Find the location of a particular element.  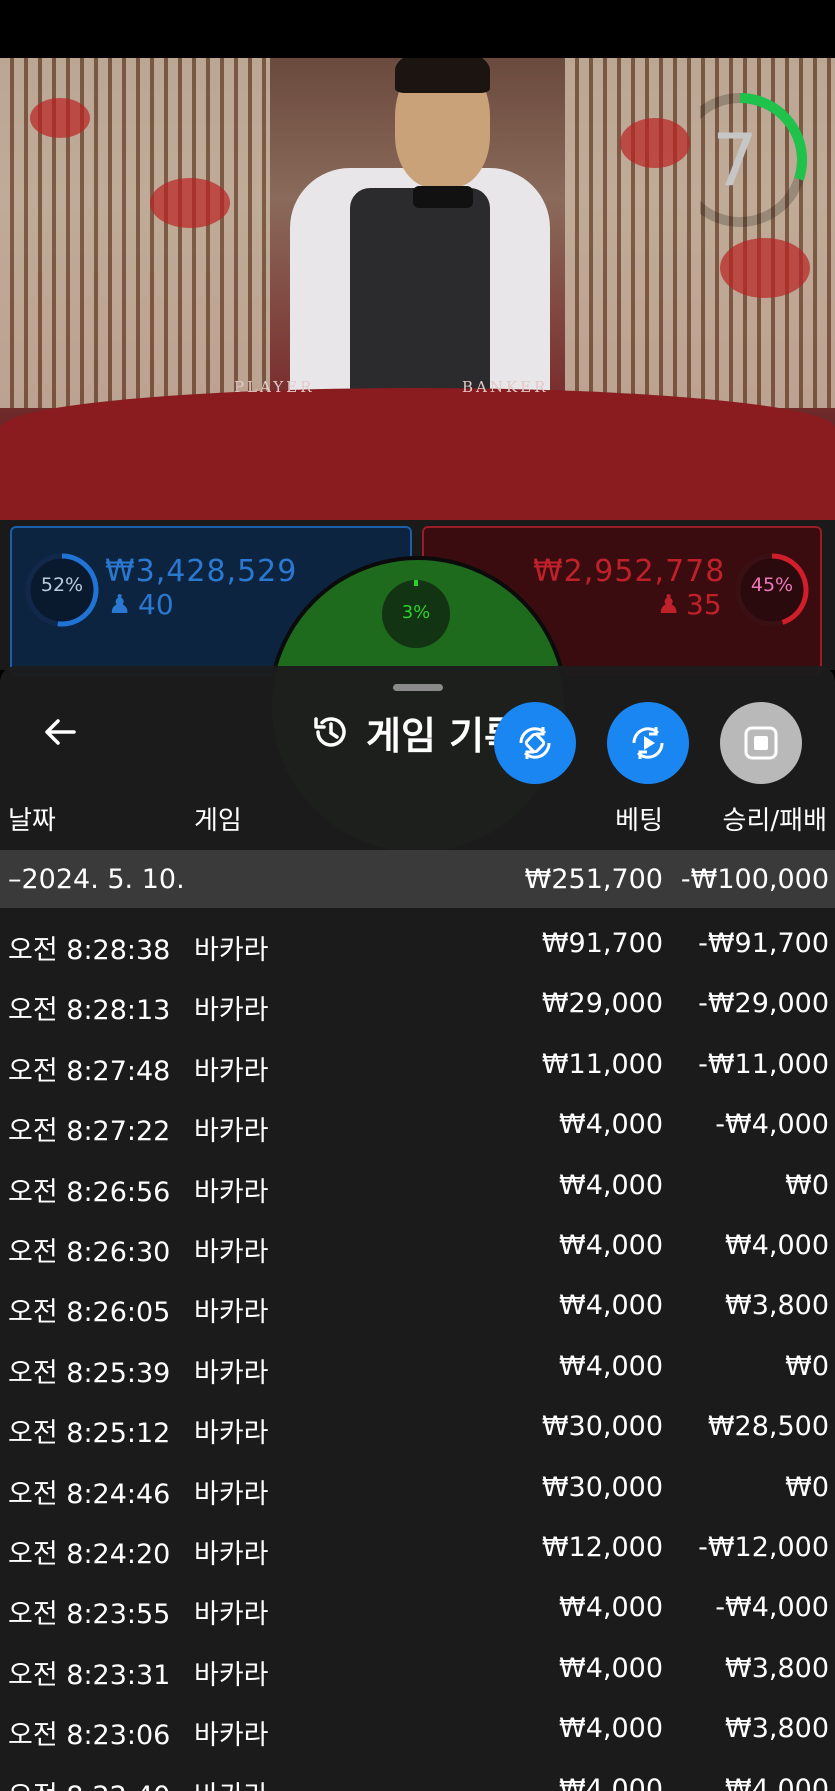

table-row: 오전 8:25:39 바카라 ₩4,000 ₩0 is located at coordinates (417, 1367).